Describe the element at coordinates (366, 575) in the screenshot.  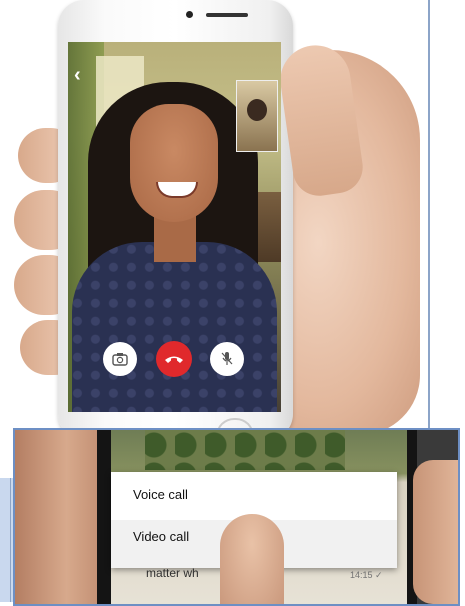
I see `chat-timestamp: 14:15 ✓` at that location.